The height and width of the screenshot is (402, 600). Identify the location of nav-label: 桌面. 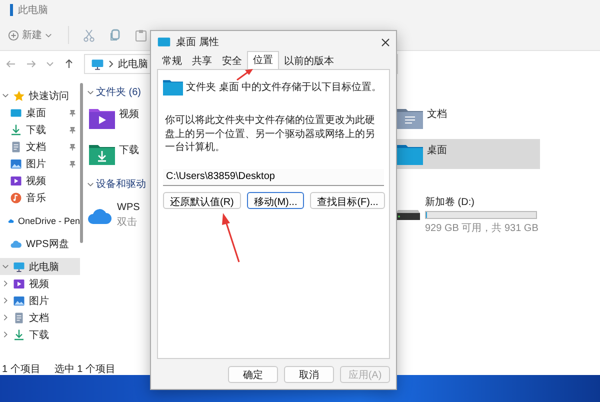
(36, 113).